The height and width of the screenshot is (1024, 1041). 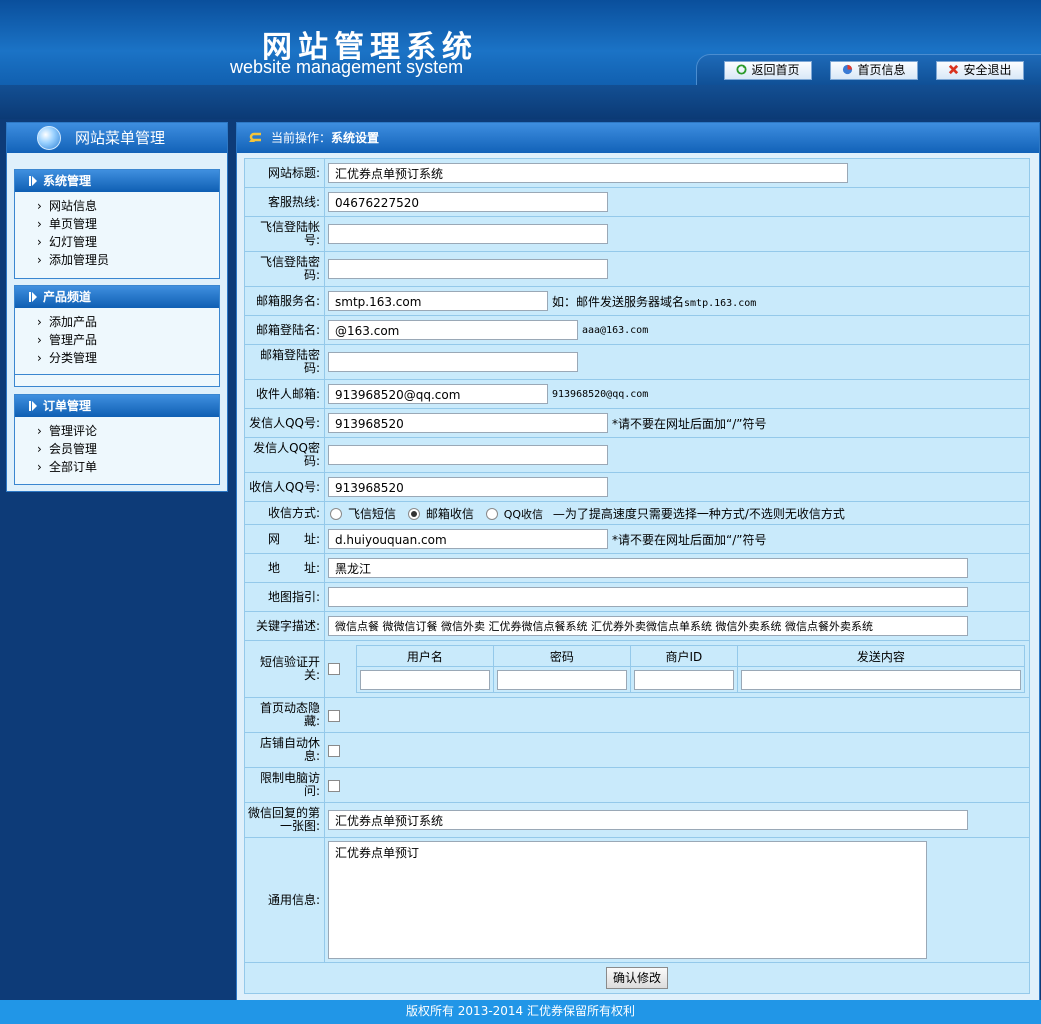 I want to click on main-header: 当前操作：系统设置, so click(x=638, y=138).